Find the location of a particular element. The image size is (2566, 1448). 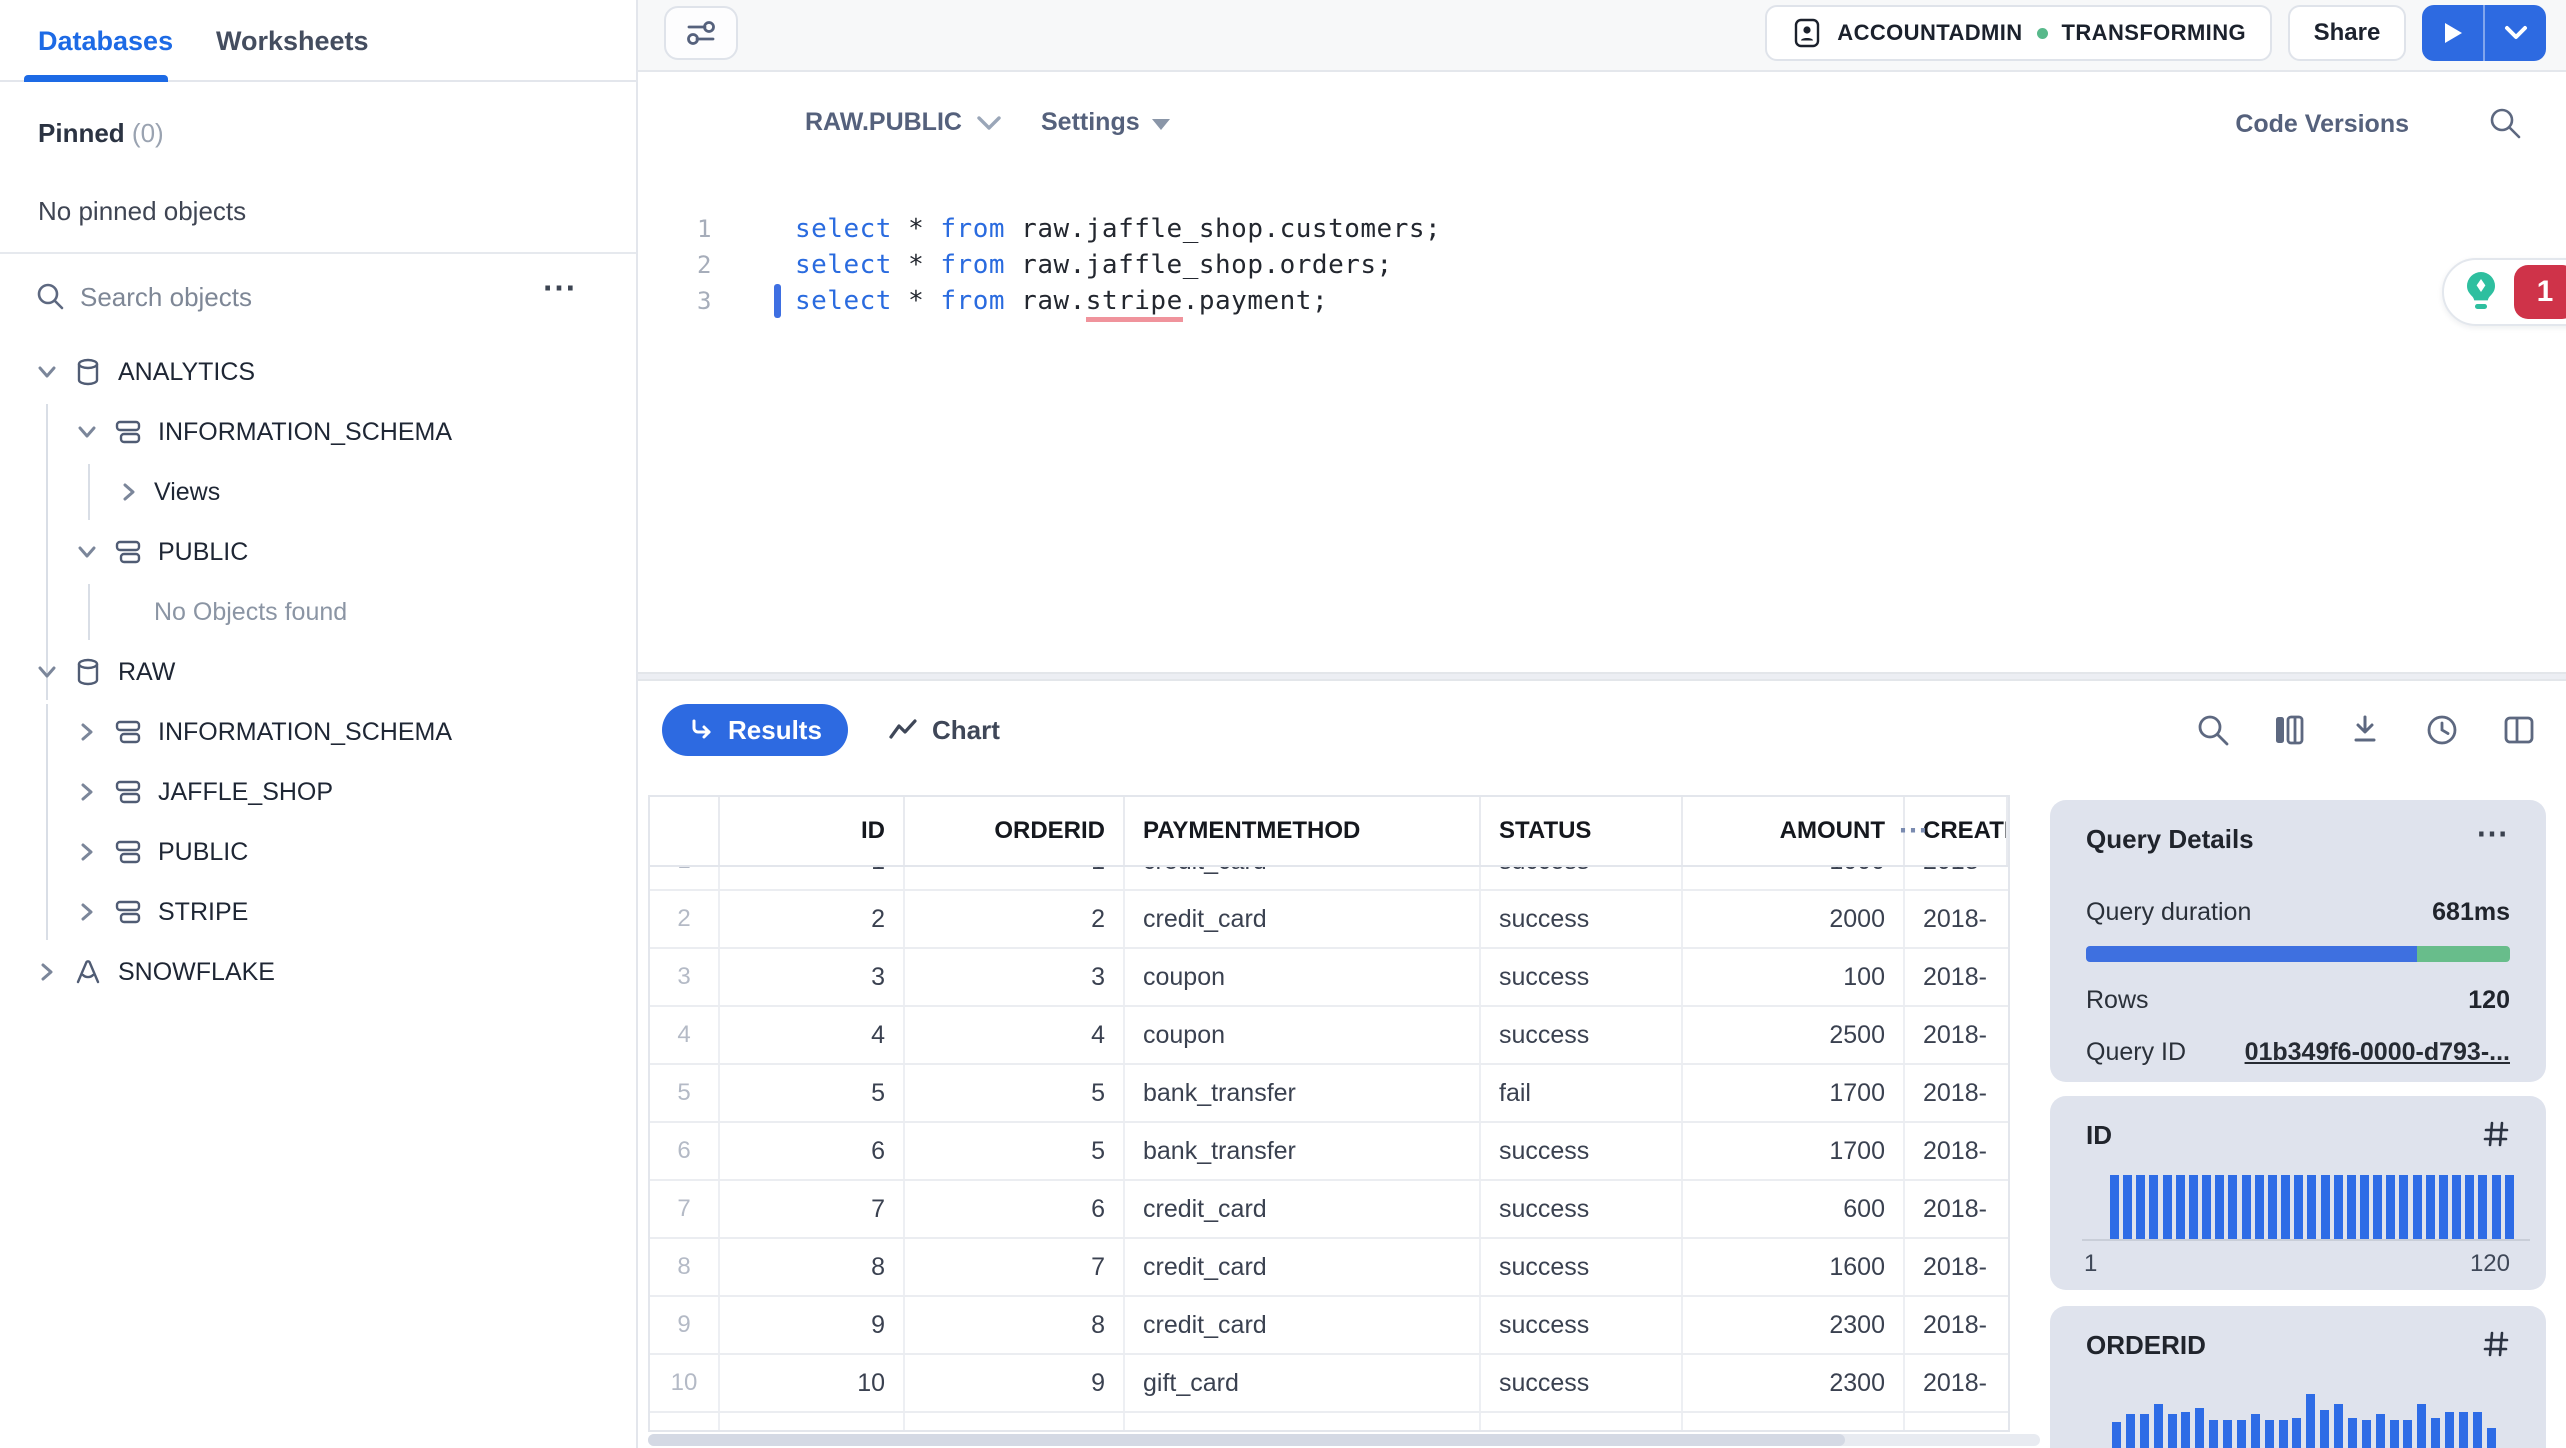

row-number: 4 is located at coordinates (685, 1035).